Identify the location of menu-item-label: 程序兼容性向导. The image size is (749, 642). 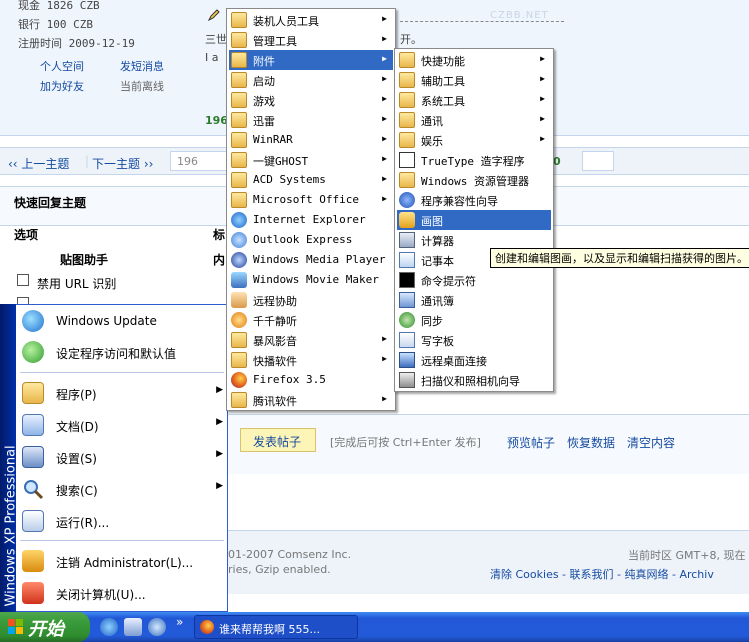
(459, 201).